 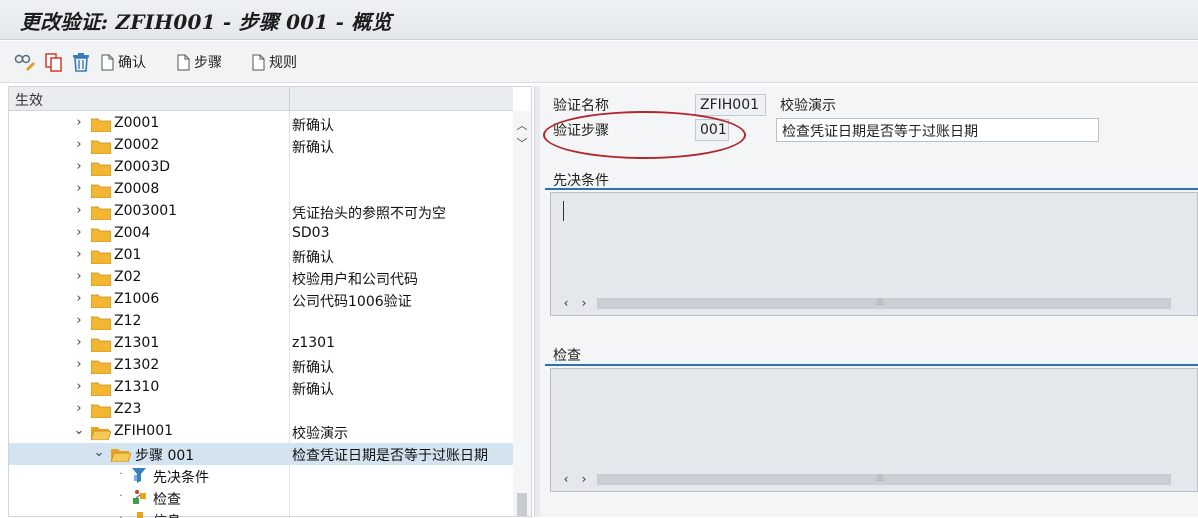 What do you see at coordinates (522, 143) in the screenshot?
I see `scroll-down-icon: ﹀` at bounding box center [522, 143].